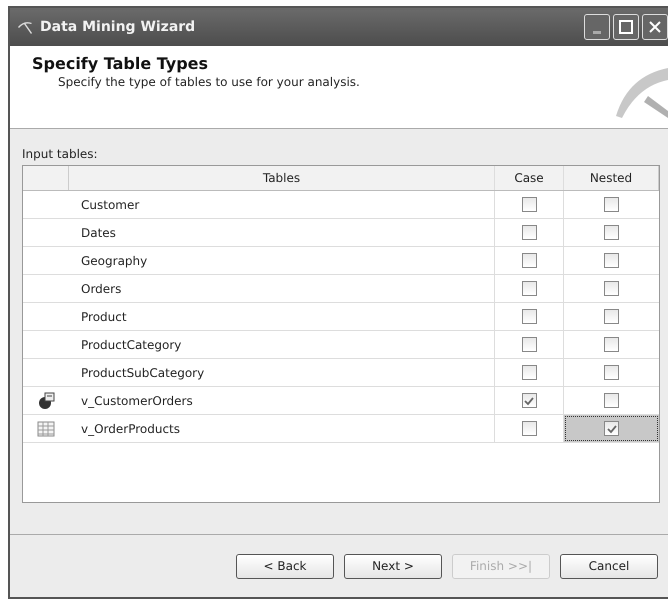  Describe the element at coordinates (393, 566) in the screenshot. I see `wizard-button: Next >` at that location.